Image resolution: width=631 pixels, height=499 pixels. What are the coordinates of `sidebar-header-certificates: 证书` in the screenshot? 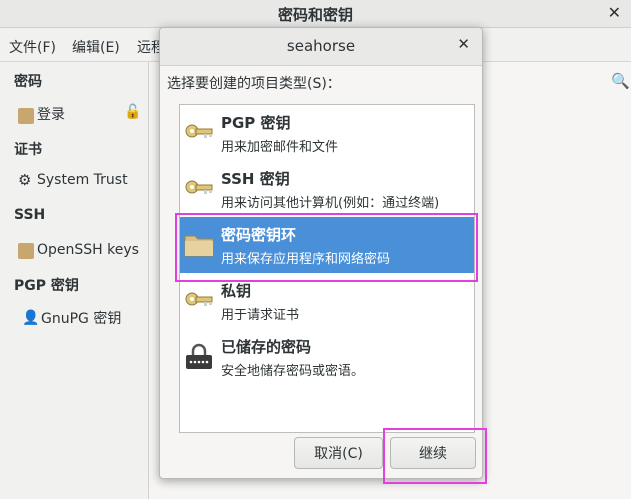 It's located at (28, 150).